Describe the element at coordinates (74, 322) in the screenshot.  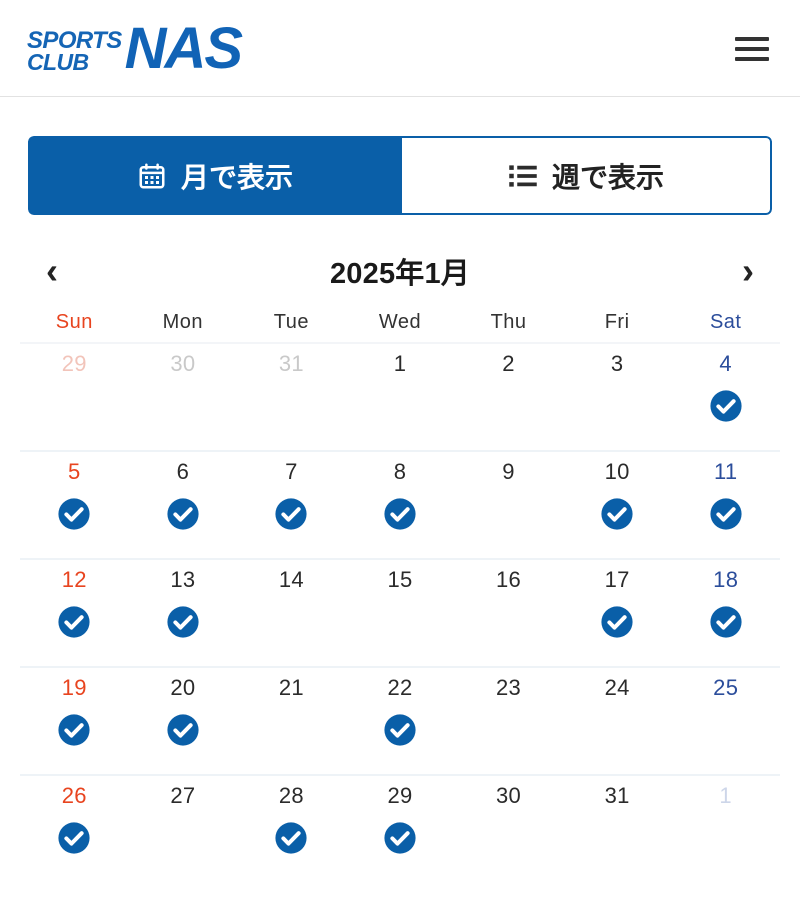
I see `weekday-header-sun: Sun` at that location.